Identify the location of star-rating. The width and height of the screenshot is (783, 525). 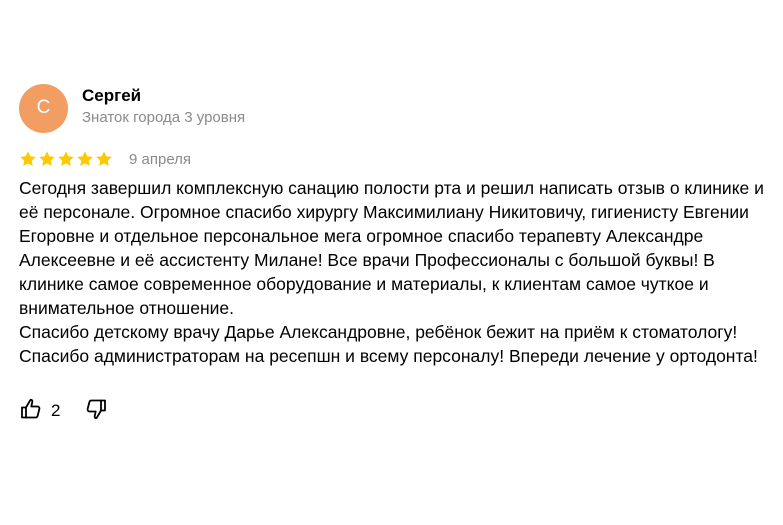
(66, 159).